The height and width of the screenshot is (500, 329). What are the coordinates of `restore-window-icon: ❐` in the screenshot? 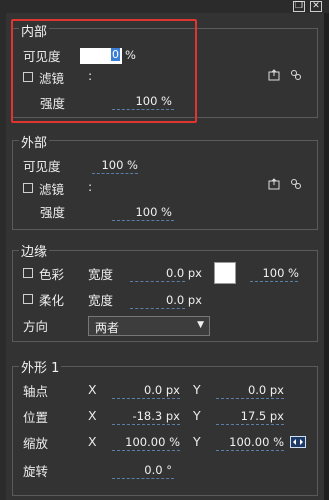 It's located at (299, 6).